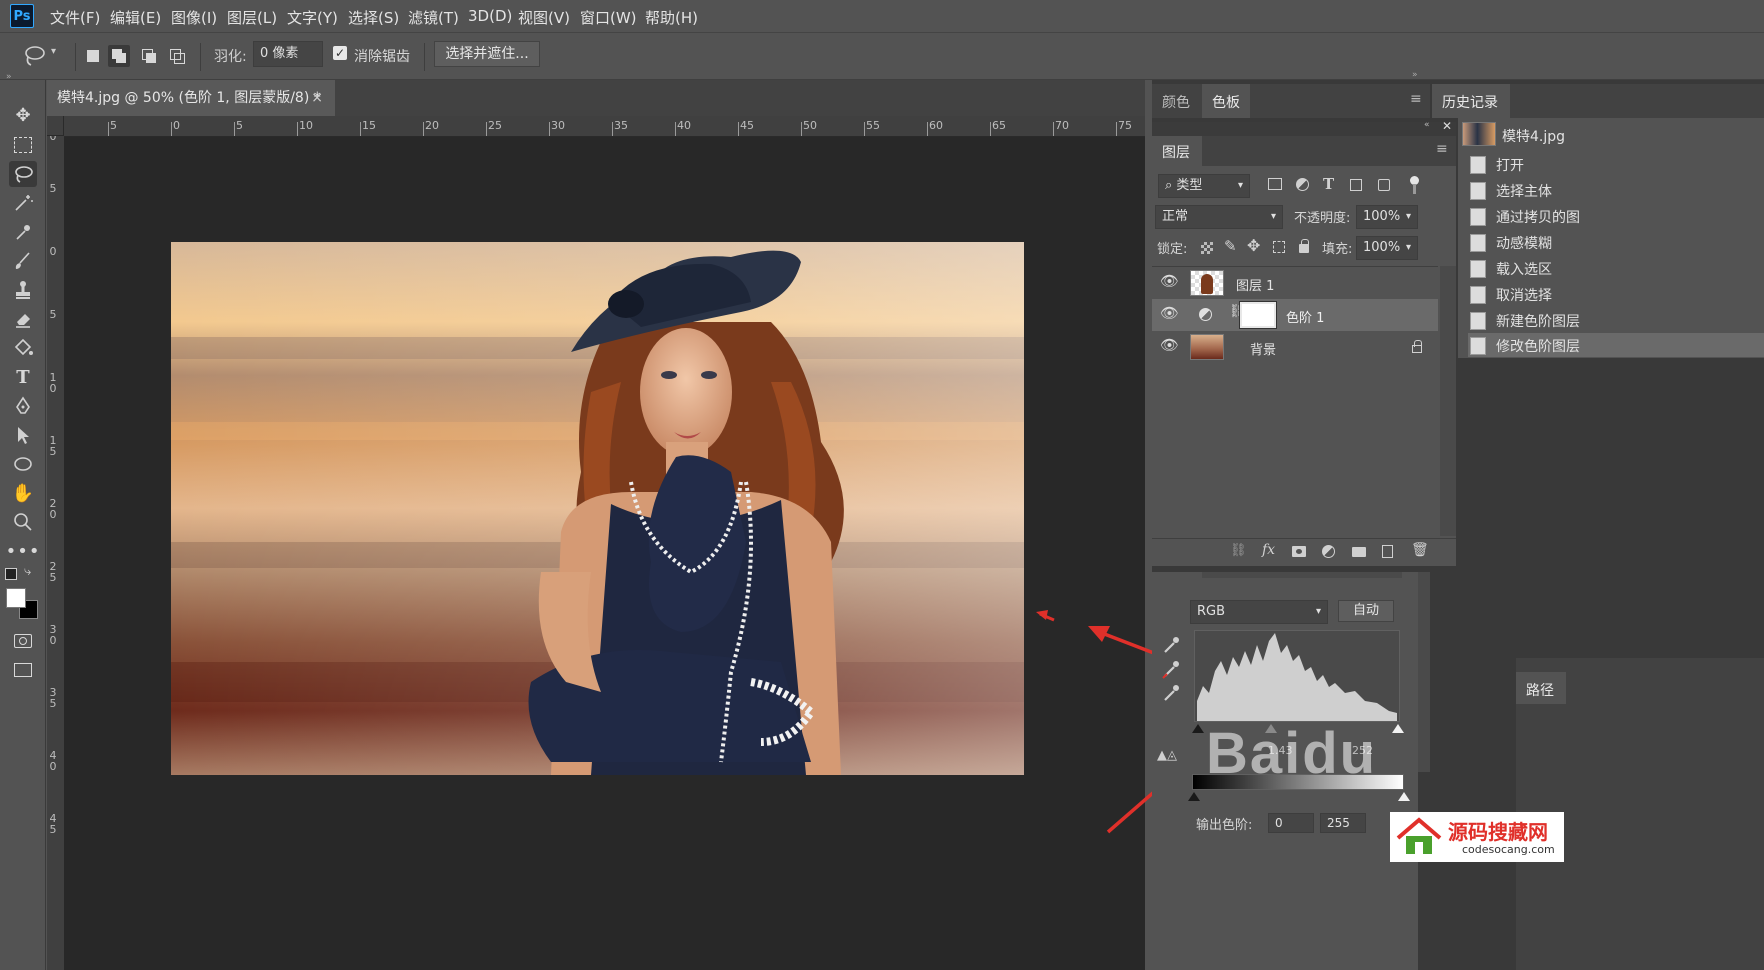 This screenshot has width=1764, height=970. I want to click on lock-position-icon: ✥, so click(1253, 245).